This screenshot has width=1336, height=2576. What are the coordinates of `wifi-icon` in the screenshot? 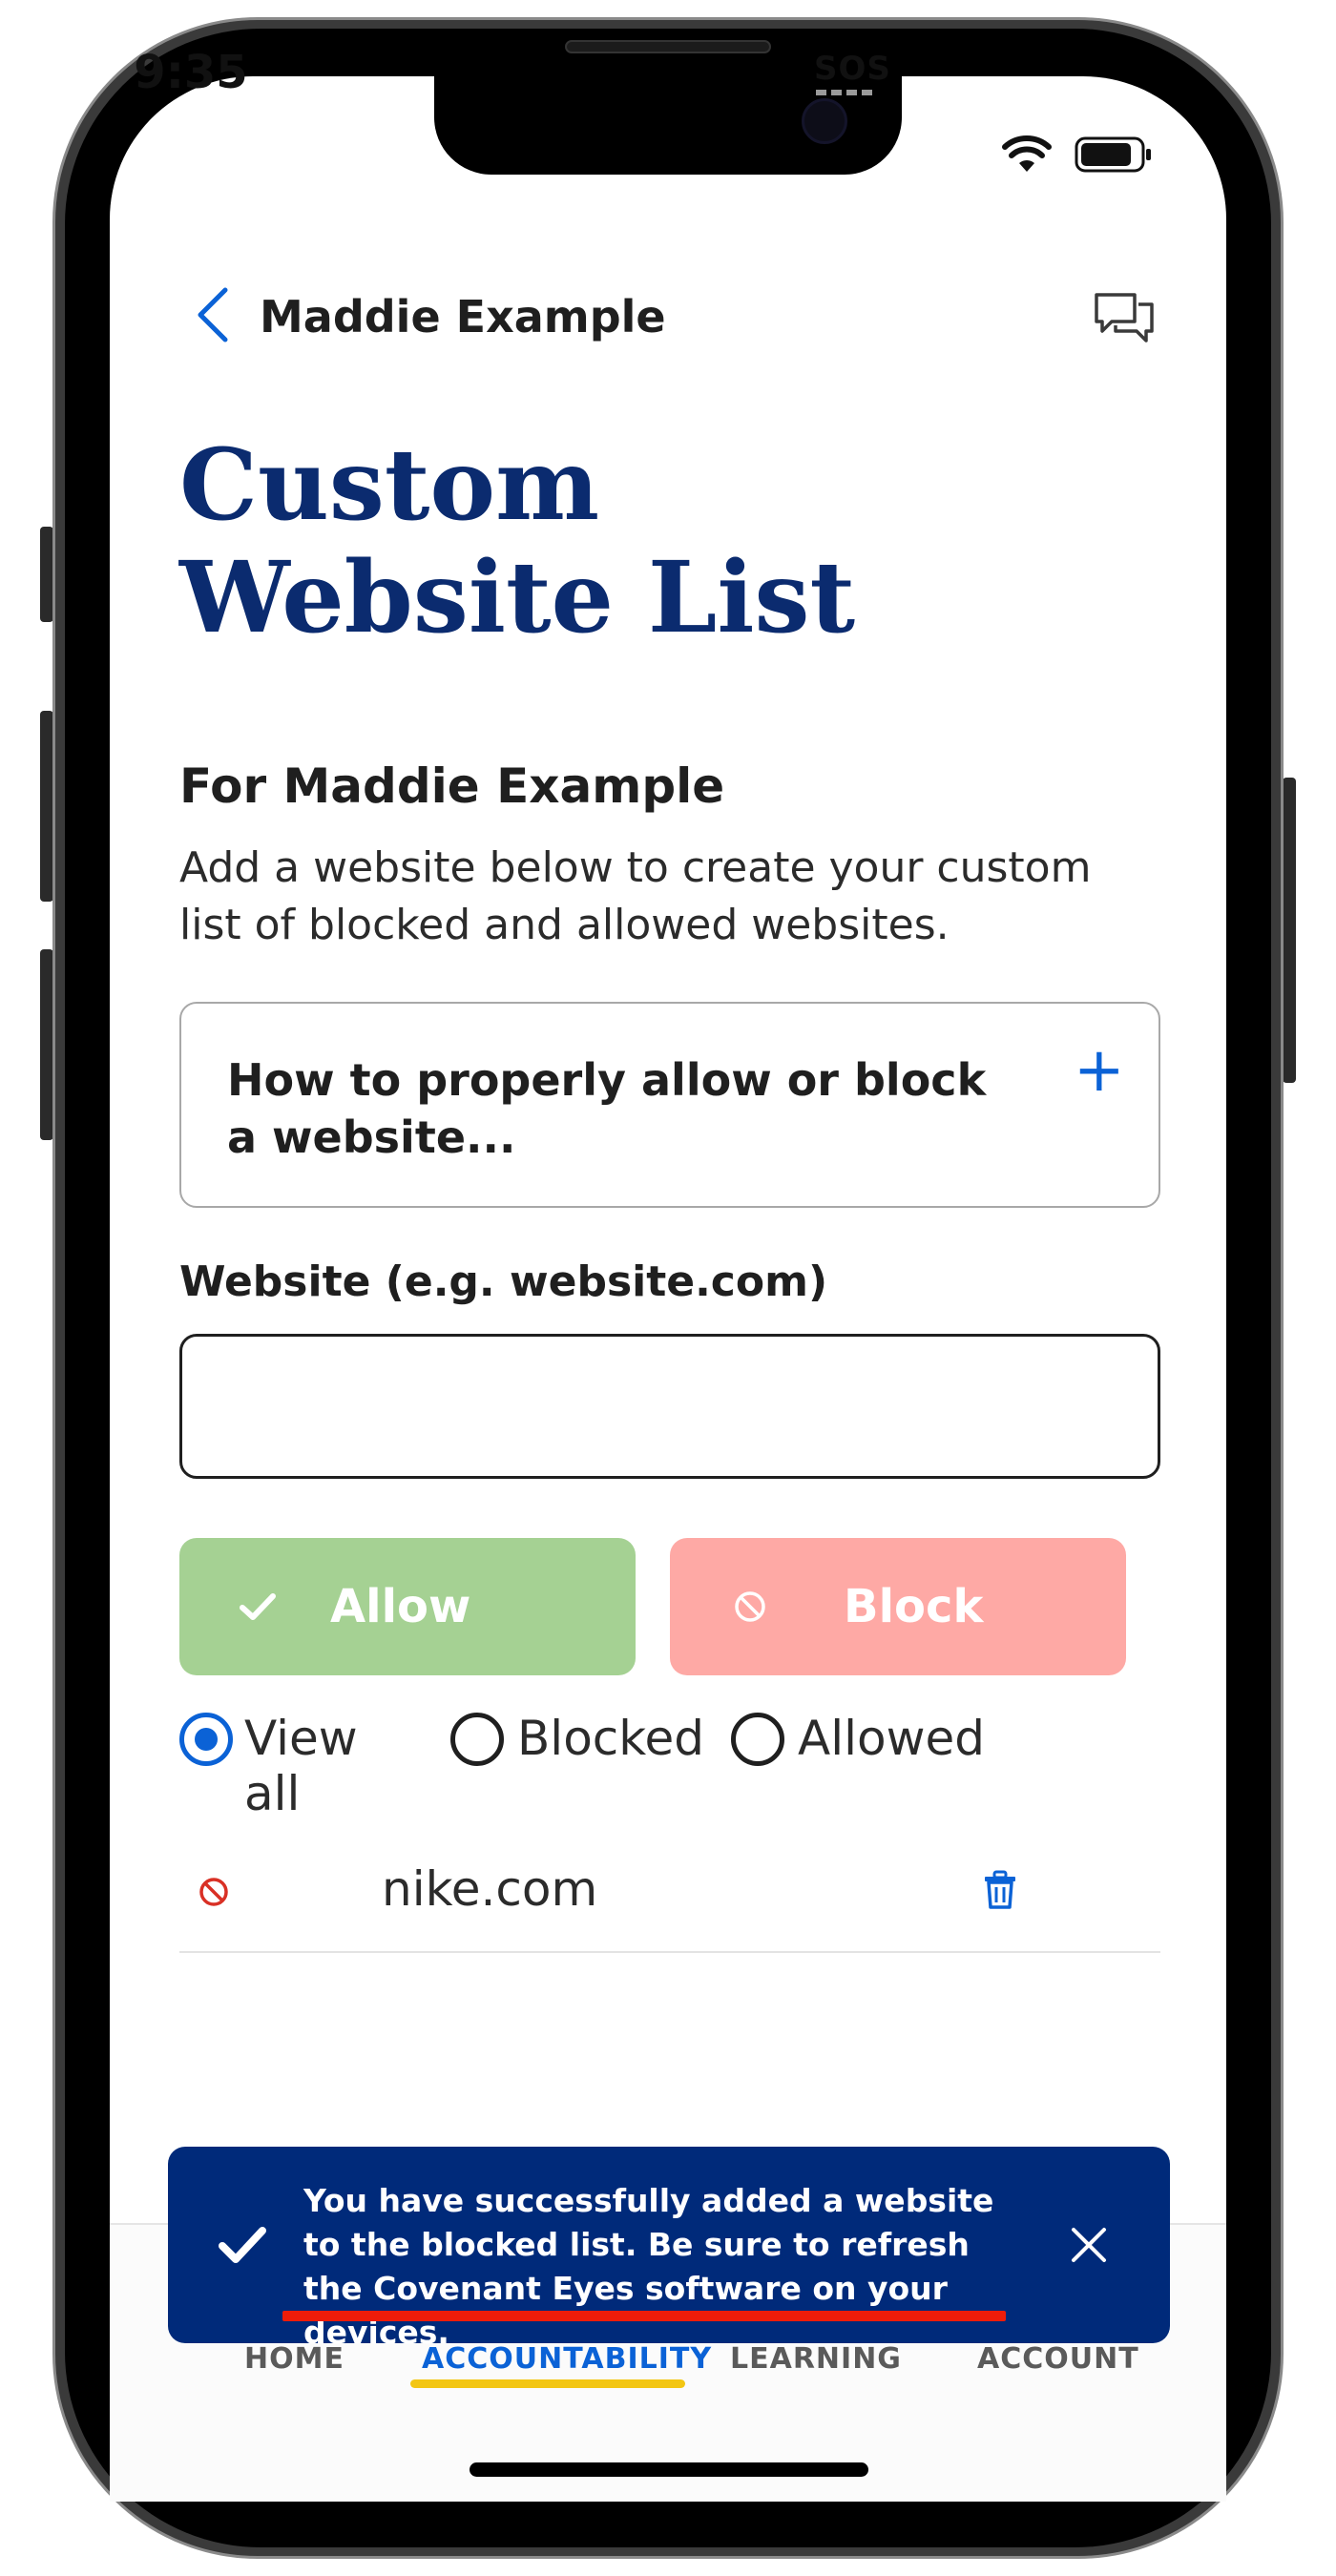 It's located at (1027, 153).